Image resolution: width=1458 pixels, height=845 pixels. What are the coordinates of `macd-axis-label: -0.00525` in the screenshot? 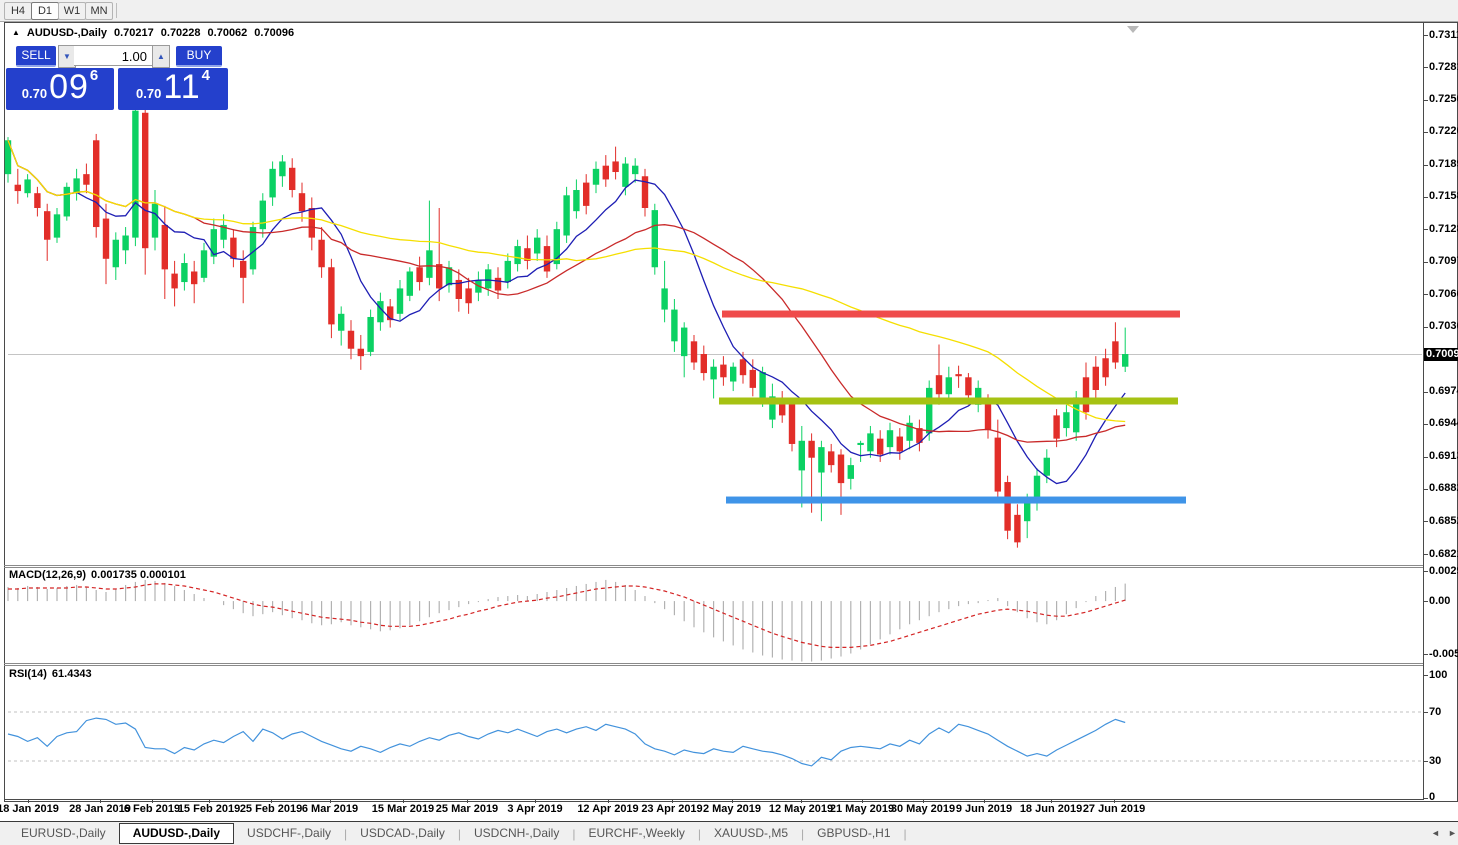 It's located at (1443, 653).